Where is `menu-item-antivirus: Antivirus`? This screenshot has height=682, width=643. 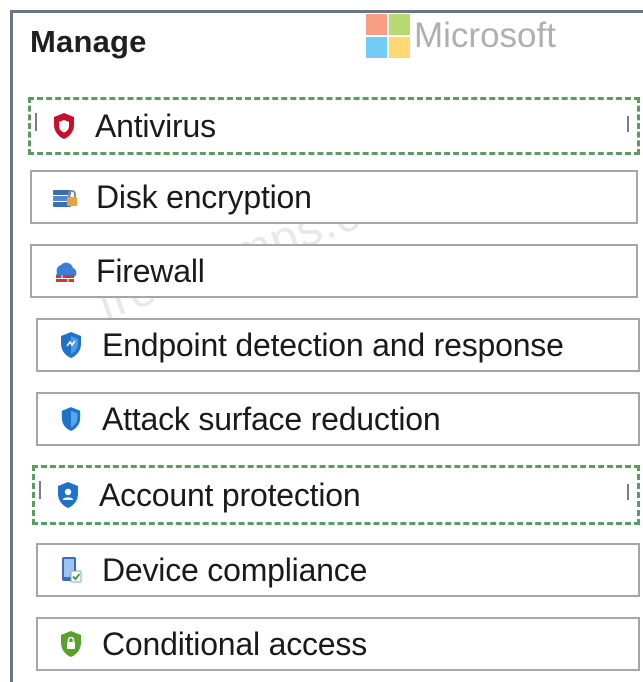 menu-item-antivirus: Antivirus is located at coordinates (334, 126).